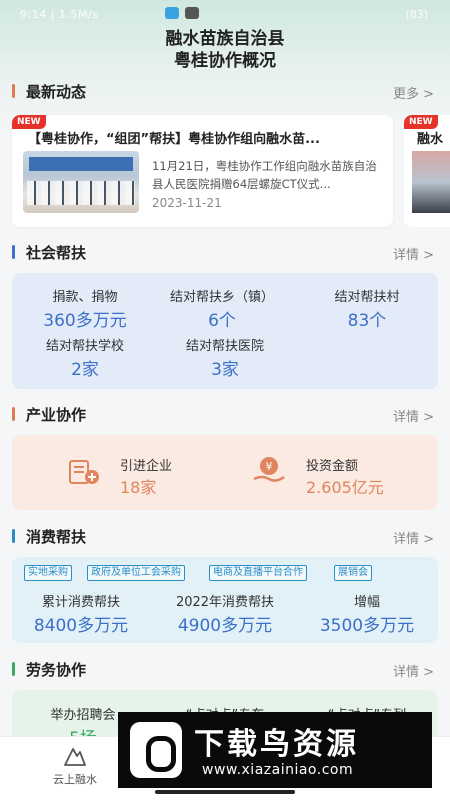 This screenshot has height=800, width=450. What do you see at coordinates (48, 573) in the screenshot?
I see `consumption-tag: 实地采购` at bounding box center [48, 573].